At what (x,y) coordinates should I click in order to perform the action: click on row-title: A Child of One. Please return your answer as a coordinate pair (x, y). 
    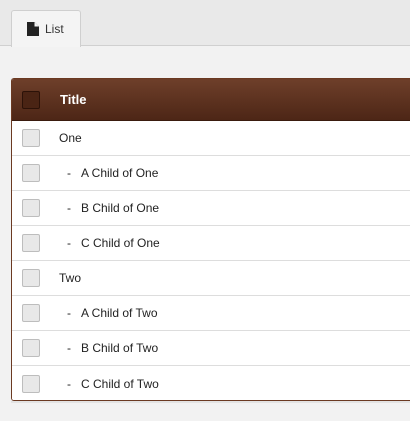
    Looking at the image, I should click on (120, 173).